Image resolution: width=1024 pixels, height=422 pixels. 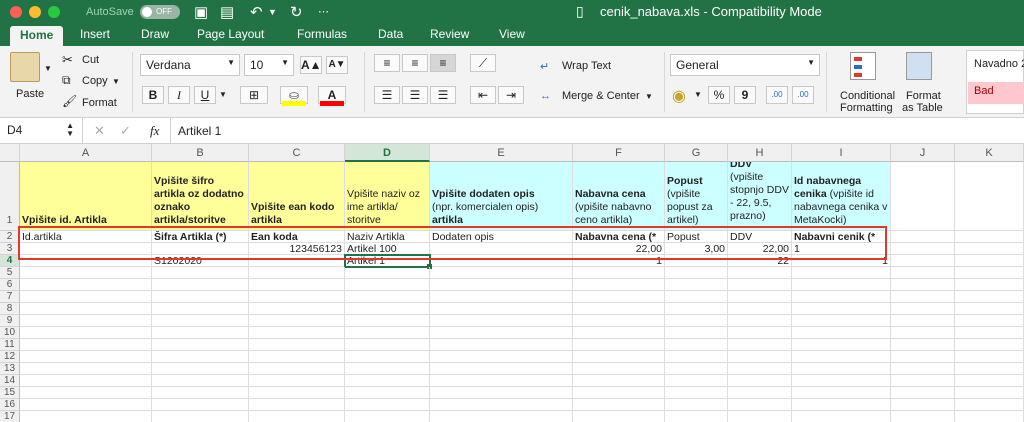 What do you see at coordinates (387, 63) in the screenshot?
I see `align-top-button: ≡` at bounding box center [387, 63].